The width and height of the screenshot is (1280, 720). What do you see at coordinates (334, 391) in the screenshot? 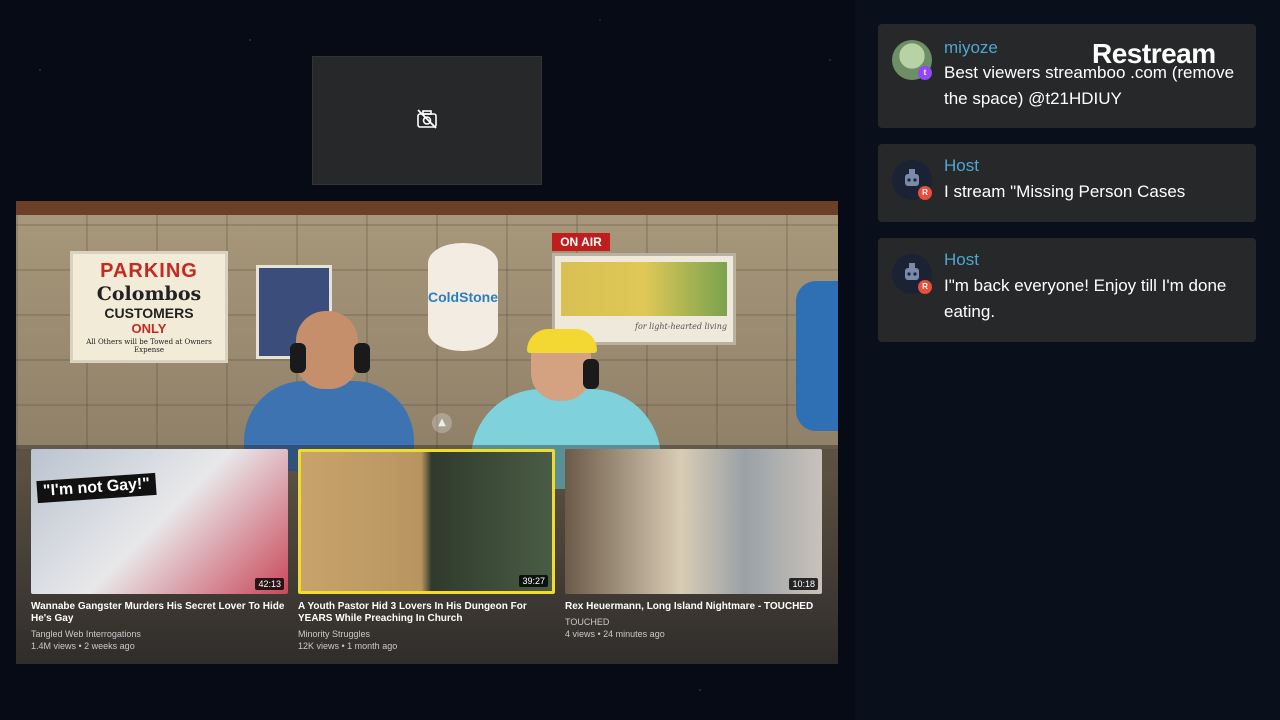
I see `host-left` at bounding box center [334, 391].